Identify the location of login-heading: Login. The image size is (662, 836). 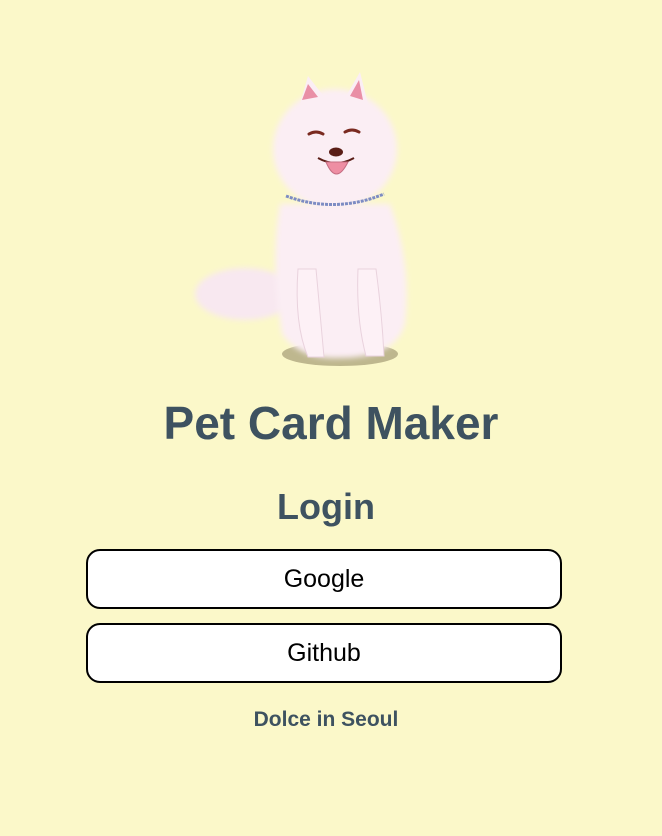
(326, 506).